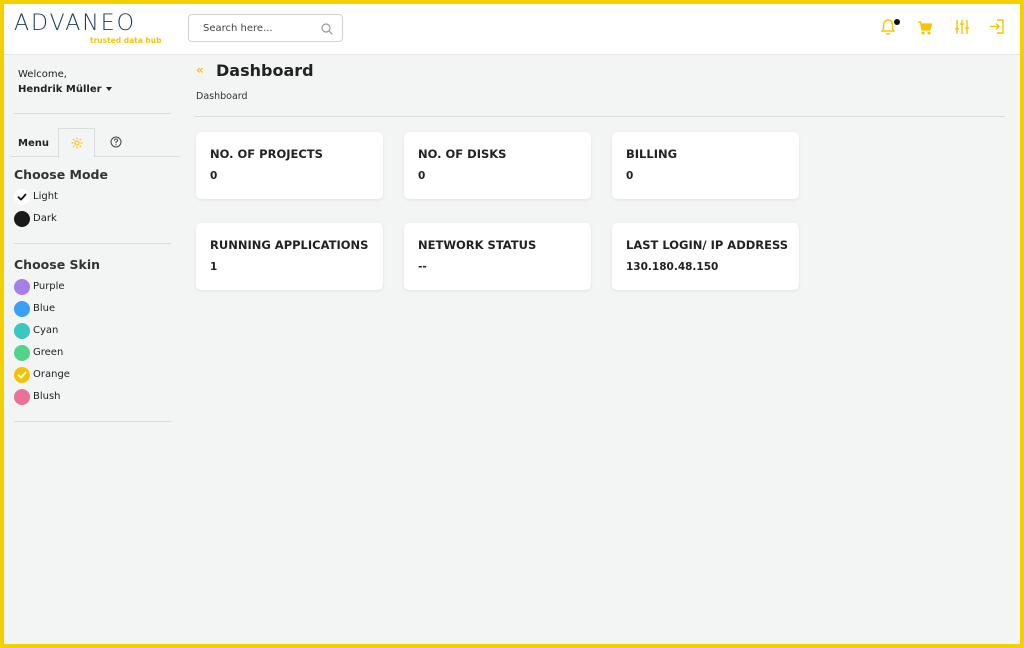 This screenshot has height=648, width=1024. What do you see at coordinates (60, 89) in the screenshot?
I see `username: Hendrik Müller` at bounding box center [60, 89].